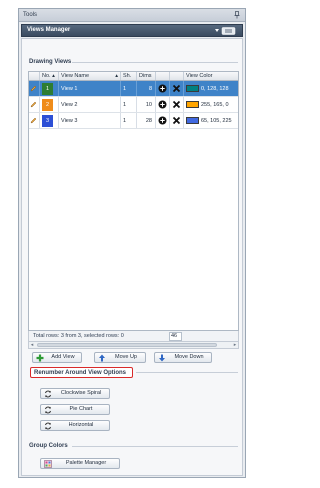 Image resolution: width=320 pixels, height=488 pixels. I want to click on tools-header: Tools, so click(132, 15).